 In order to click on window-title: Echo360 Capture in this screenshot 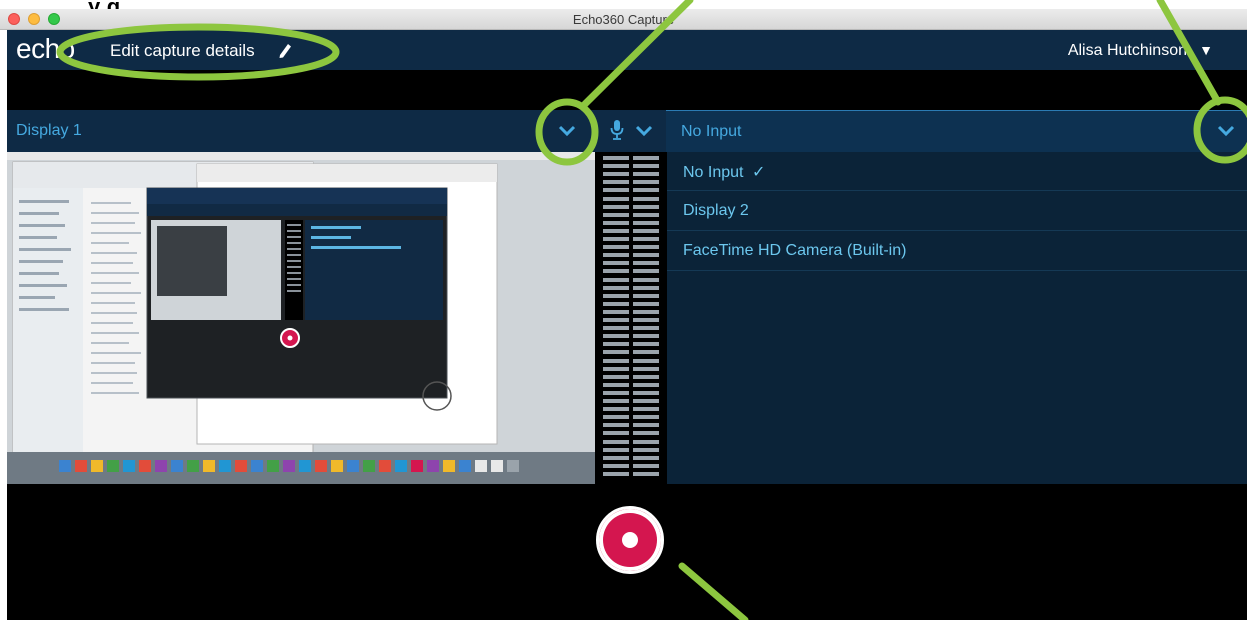, I will do `click(623, 19)`.